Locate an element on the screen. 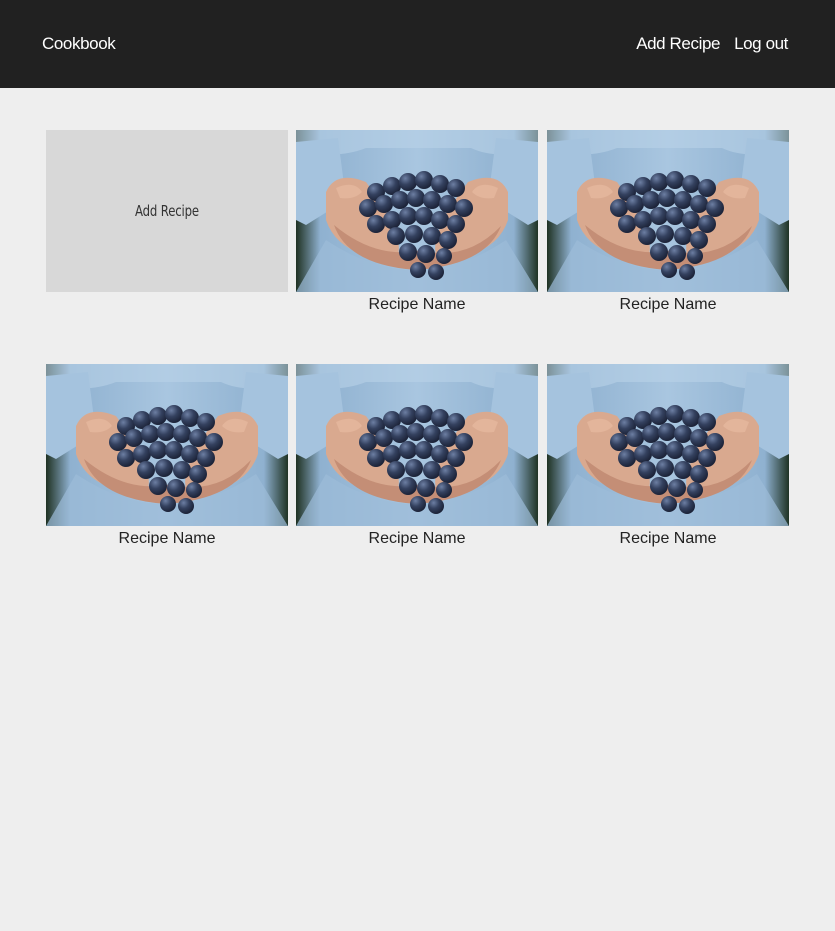  top-navbar: Cookbook Add Recipe Log out is located at coordinates (417, 44).